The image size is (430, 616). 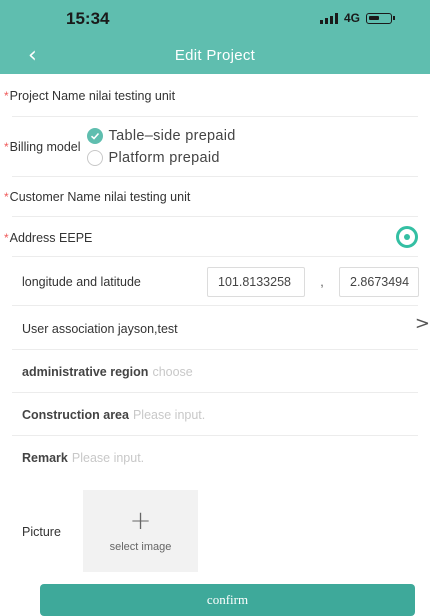 What do you see at coordinates (94, 158) in the screenshot?
I see `radio-icon` at bounding box center [94, 158].